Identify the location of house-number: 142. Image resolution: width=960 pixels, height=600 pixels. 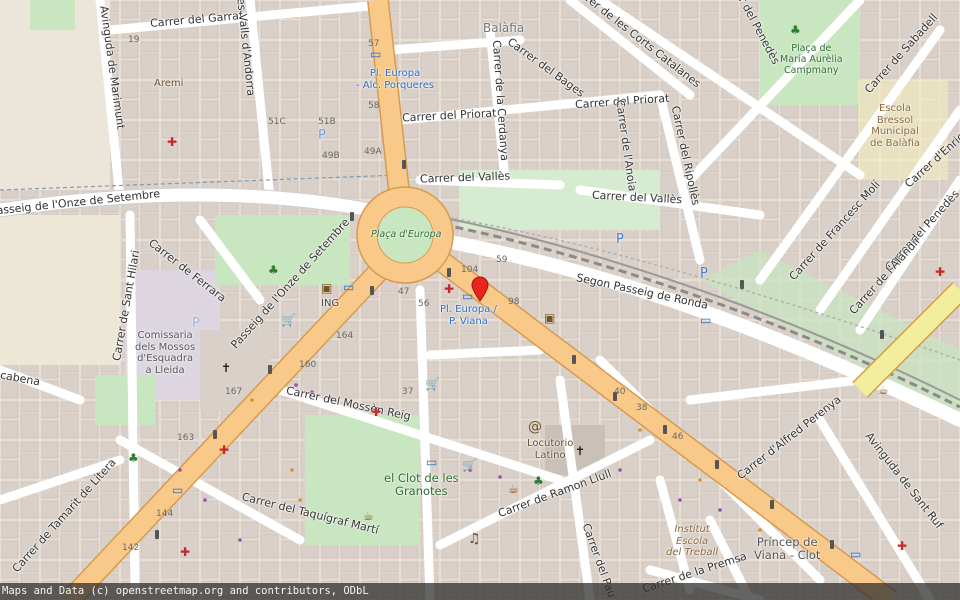
(131, 548).